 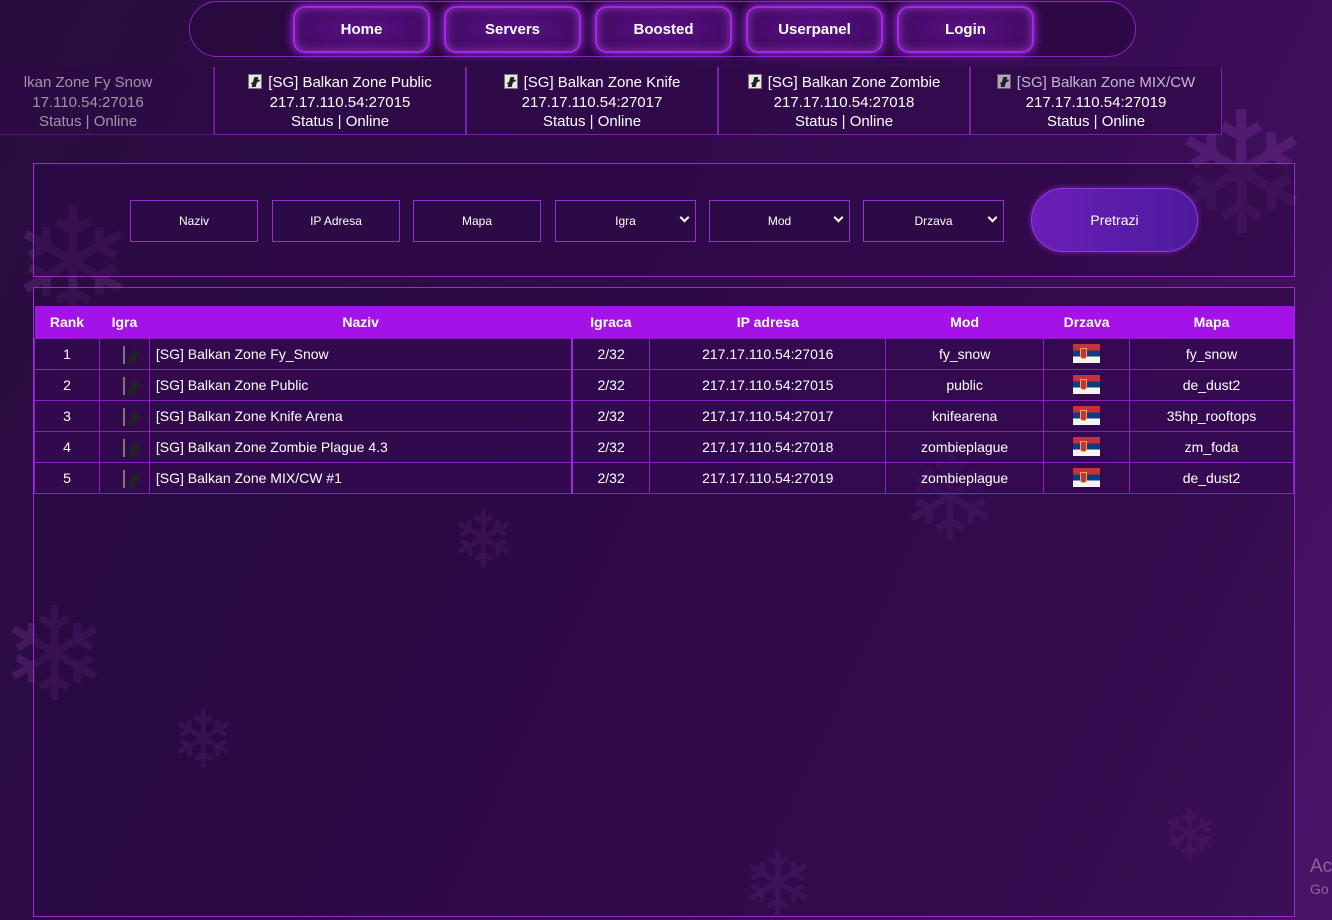 I want to click on main-navigation: Home Servers Boosted Userpanel Login, so click(x=662, y=29).